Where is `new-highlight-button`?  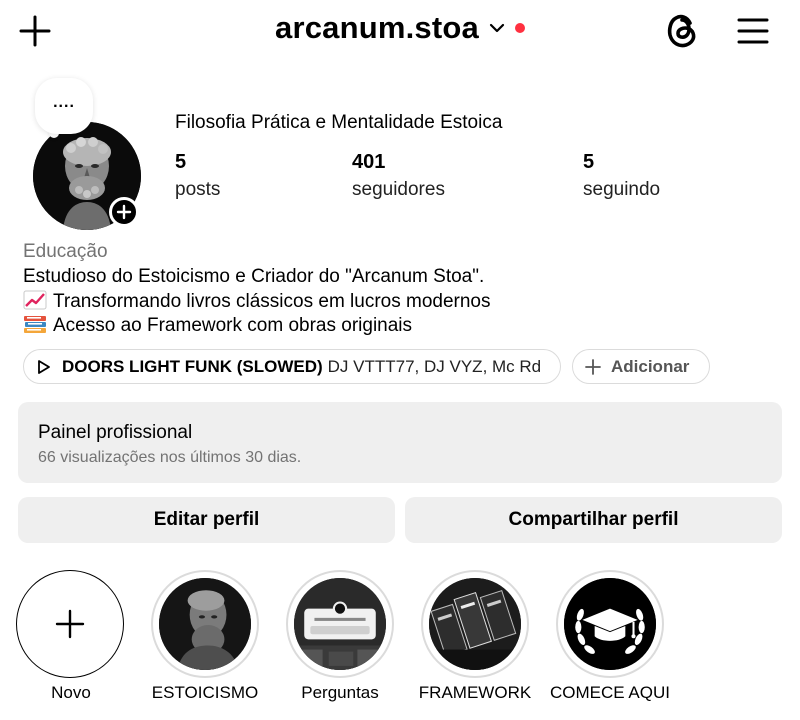
new-highlight-button is located at coordinates (70, 624).